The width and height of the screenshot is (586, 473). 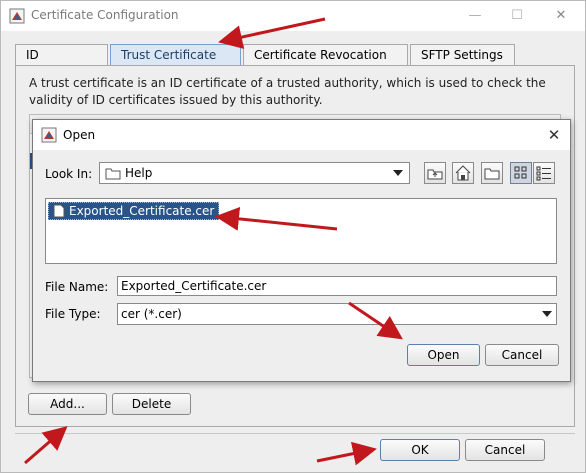 What do you see at coordinates (276, 218) in the screenshot?
I see `arrow-to-file-item` at bounding box center [276, 218].